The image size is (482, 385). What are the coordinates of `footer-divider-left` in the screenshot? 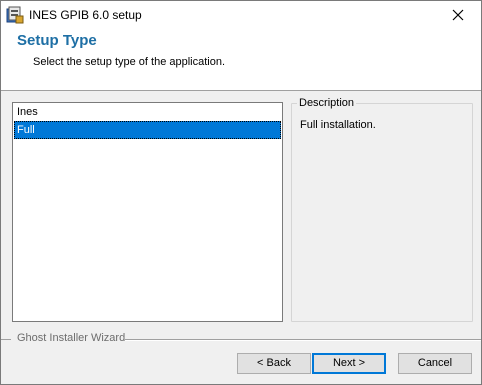 It's located at (6, 339).